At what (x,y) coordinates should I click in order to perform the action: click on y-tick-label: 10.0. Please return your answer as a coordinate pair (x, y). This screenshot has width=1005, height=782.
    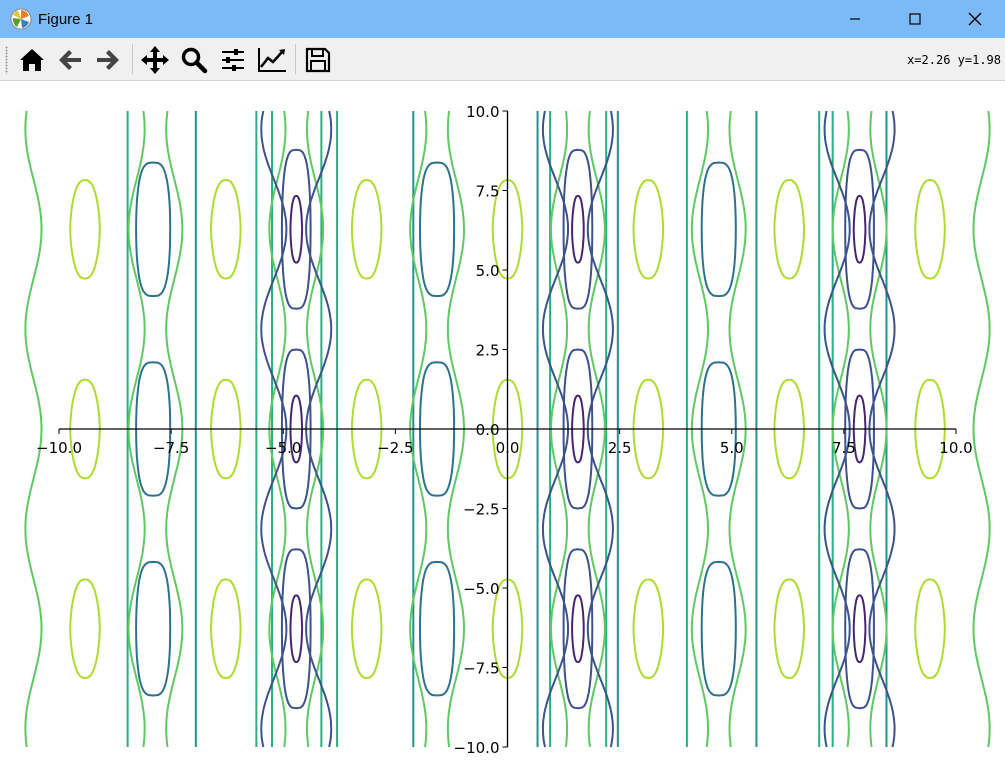
    Looking at the image, I should click on (482, 112).